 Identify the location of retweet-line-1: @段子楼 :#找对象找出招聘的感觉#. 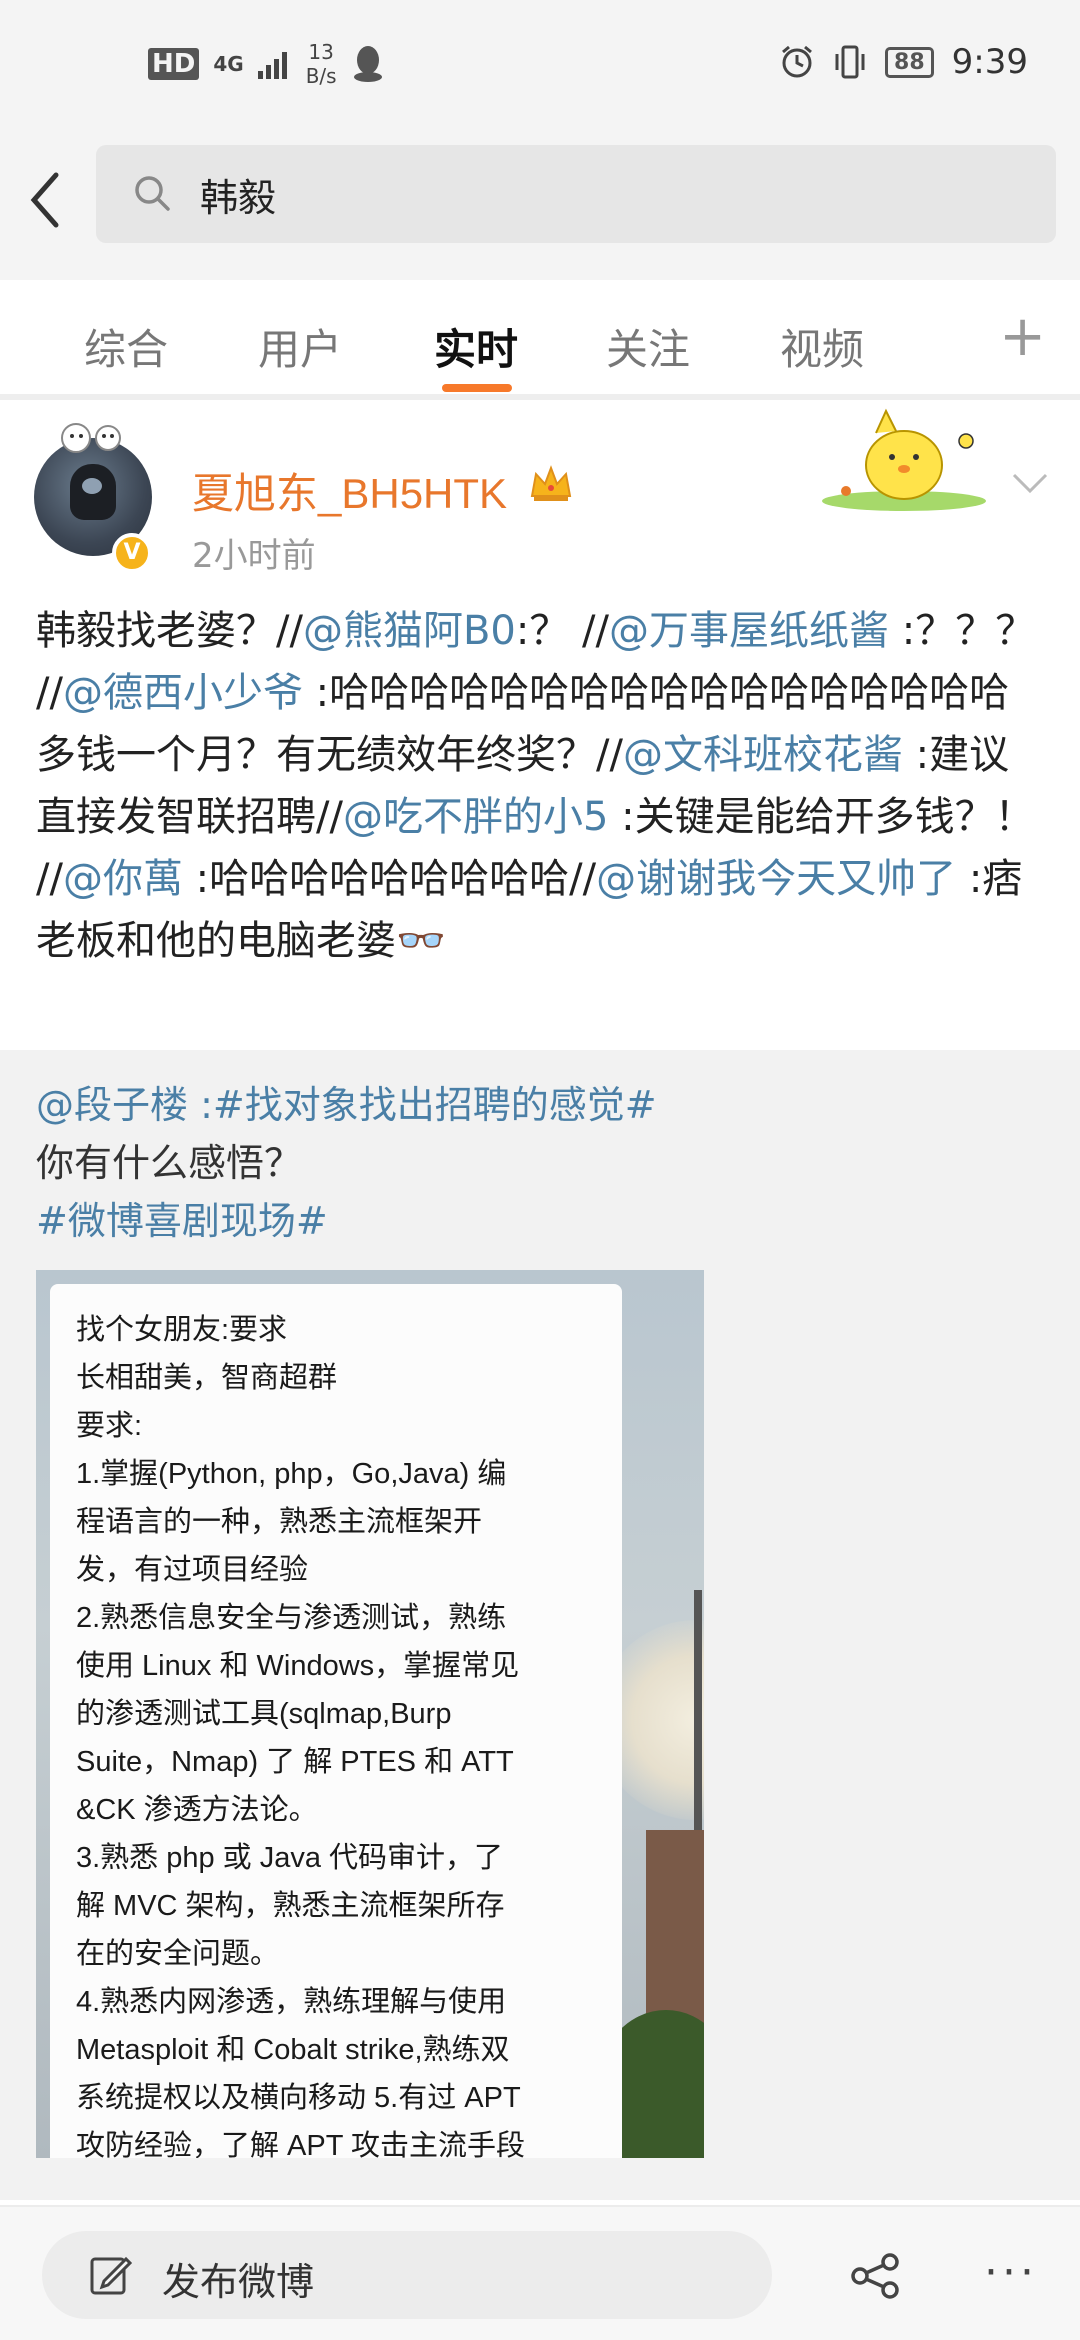
(541, 1105).